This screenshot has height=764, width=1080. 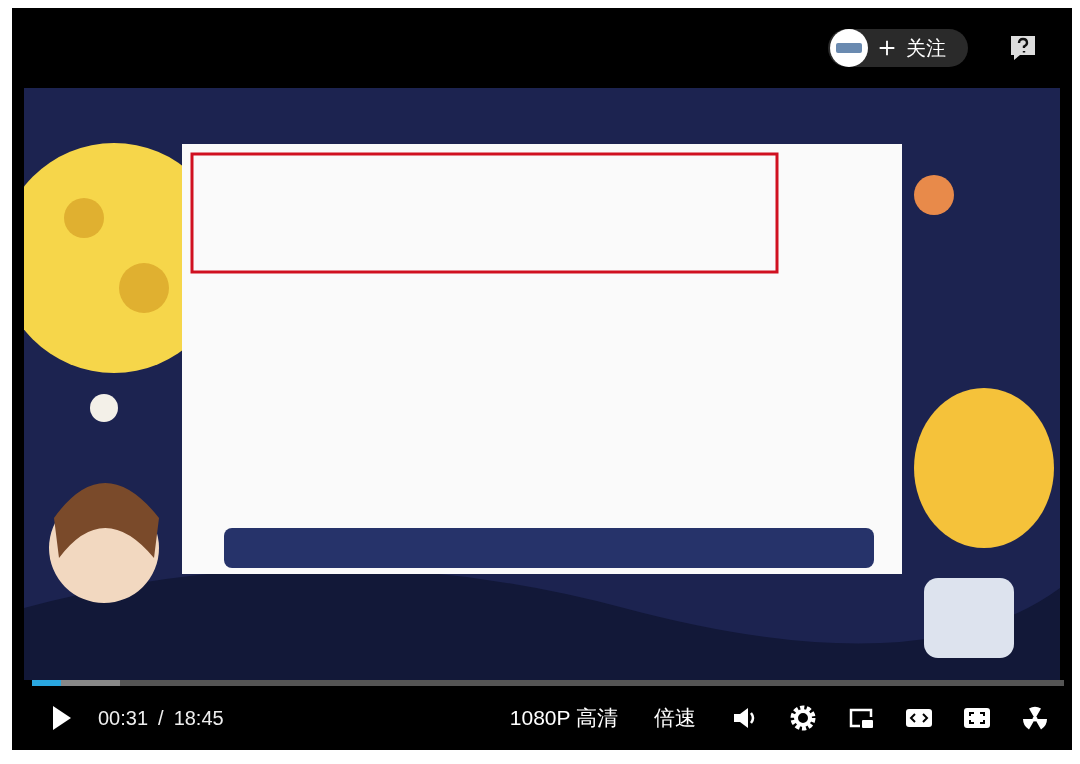 What do you see at coordinates (198, 718) in the screenshot?
I see `duration: 18:45` at bounding box center [198, 718].